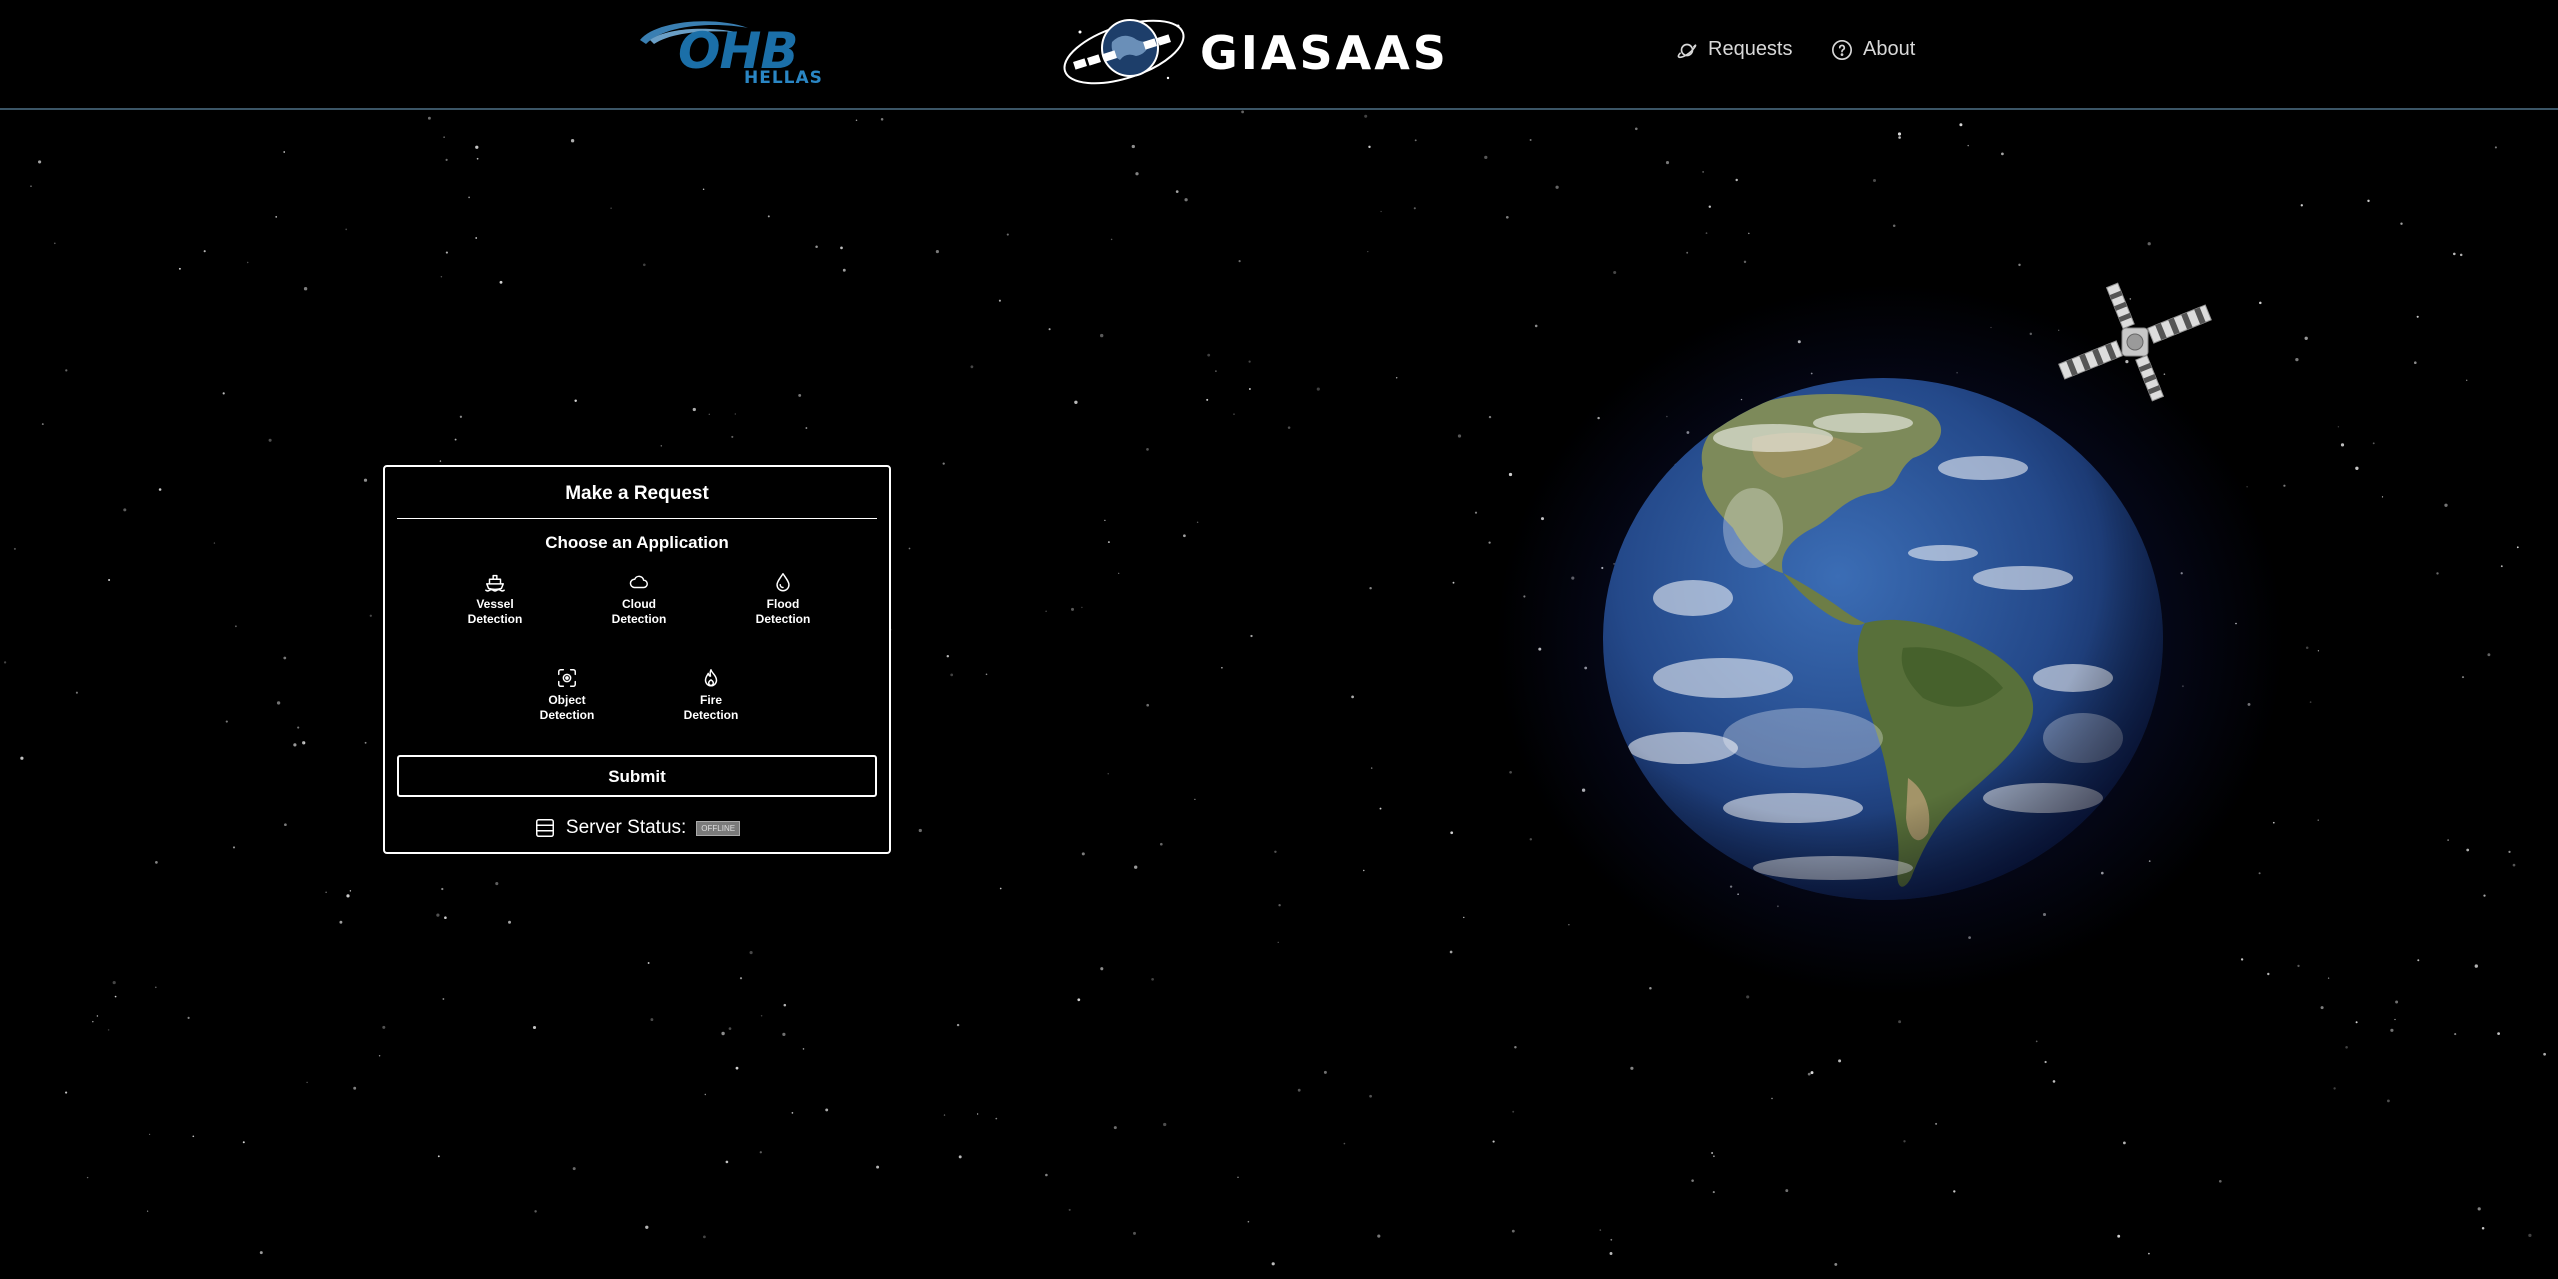  What do you see at coordinates (783, 599) in the screenshot?
I see `app-option-flood-detection: Flood Detection` at bounding box center [783, 599].